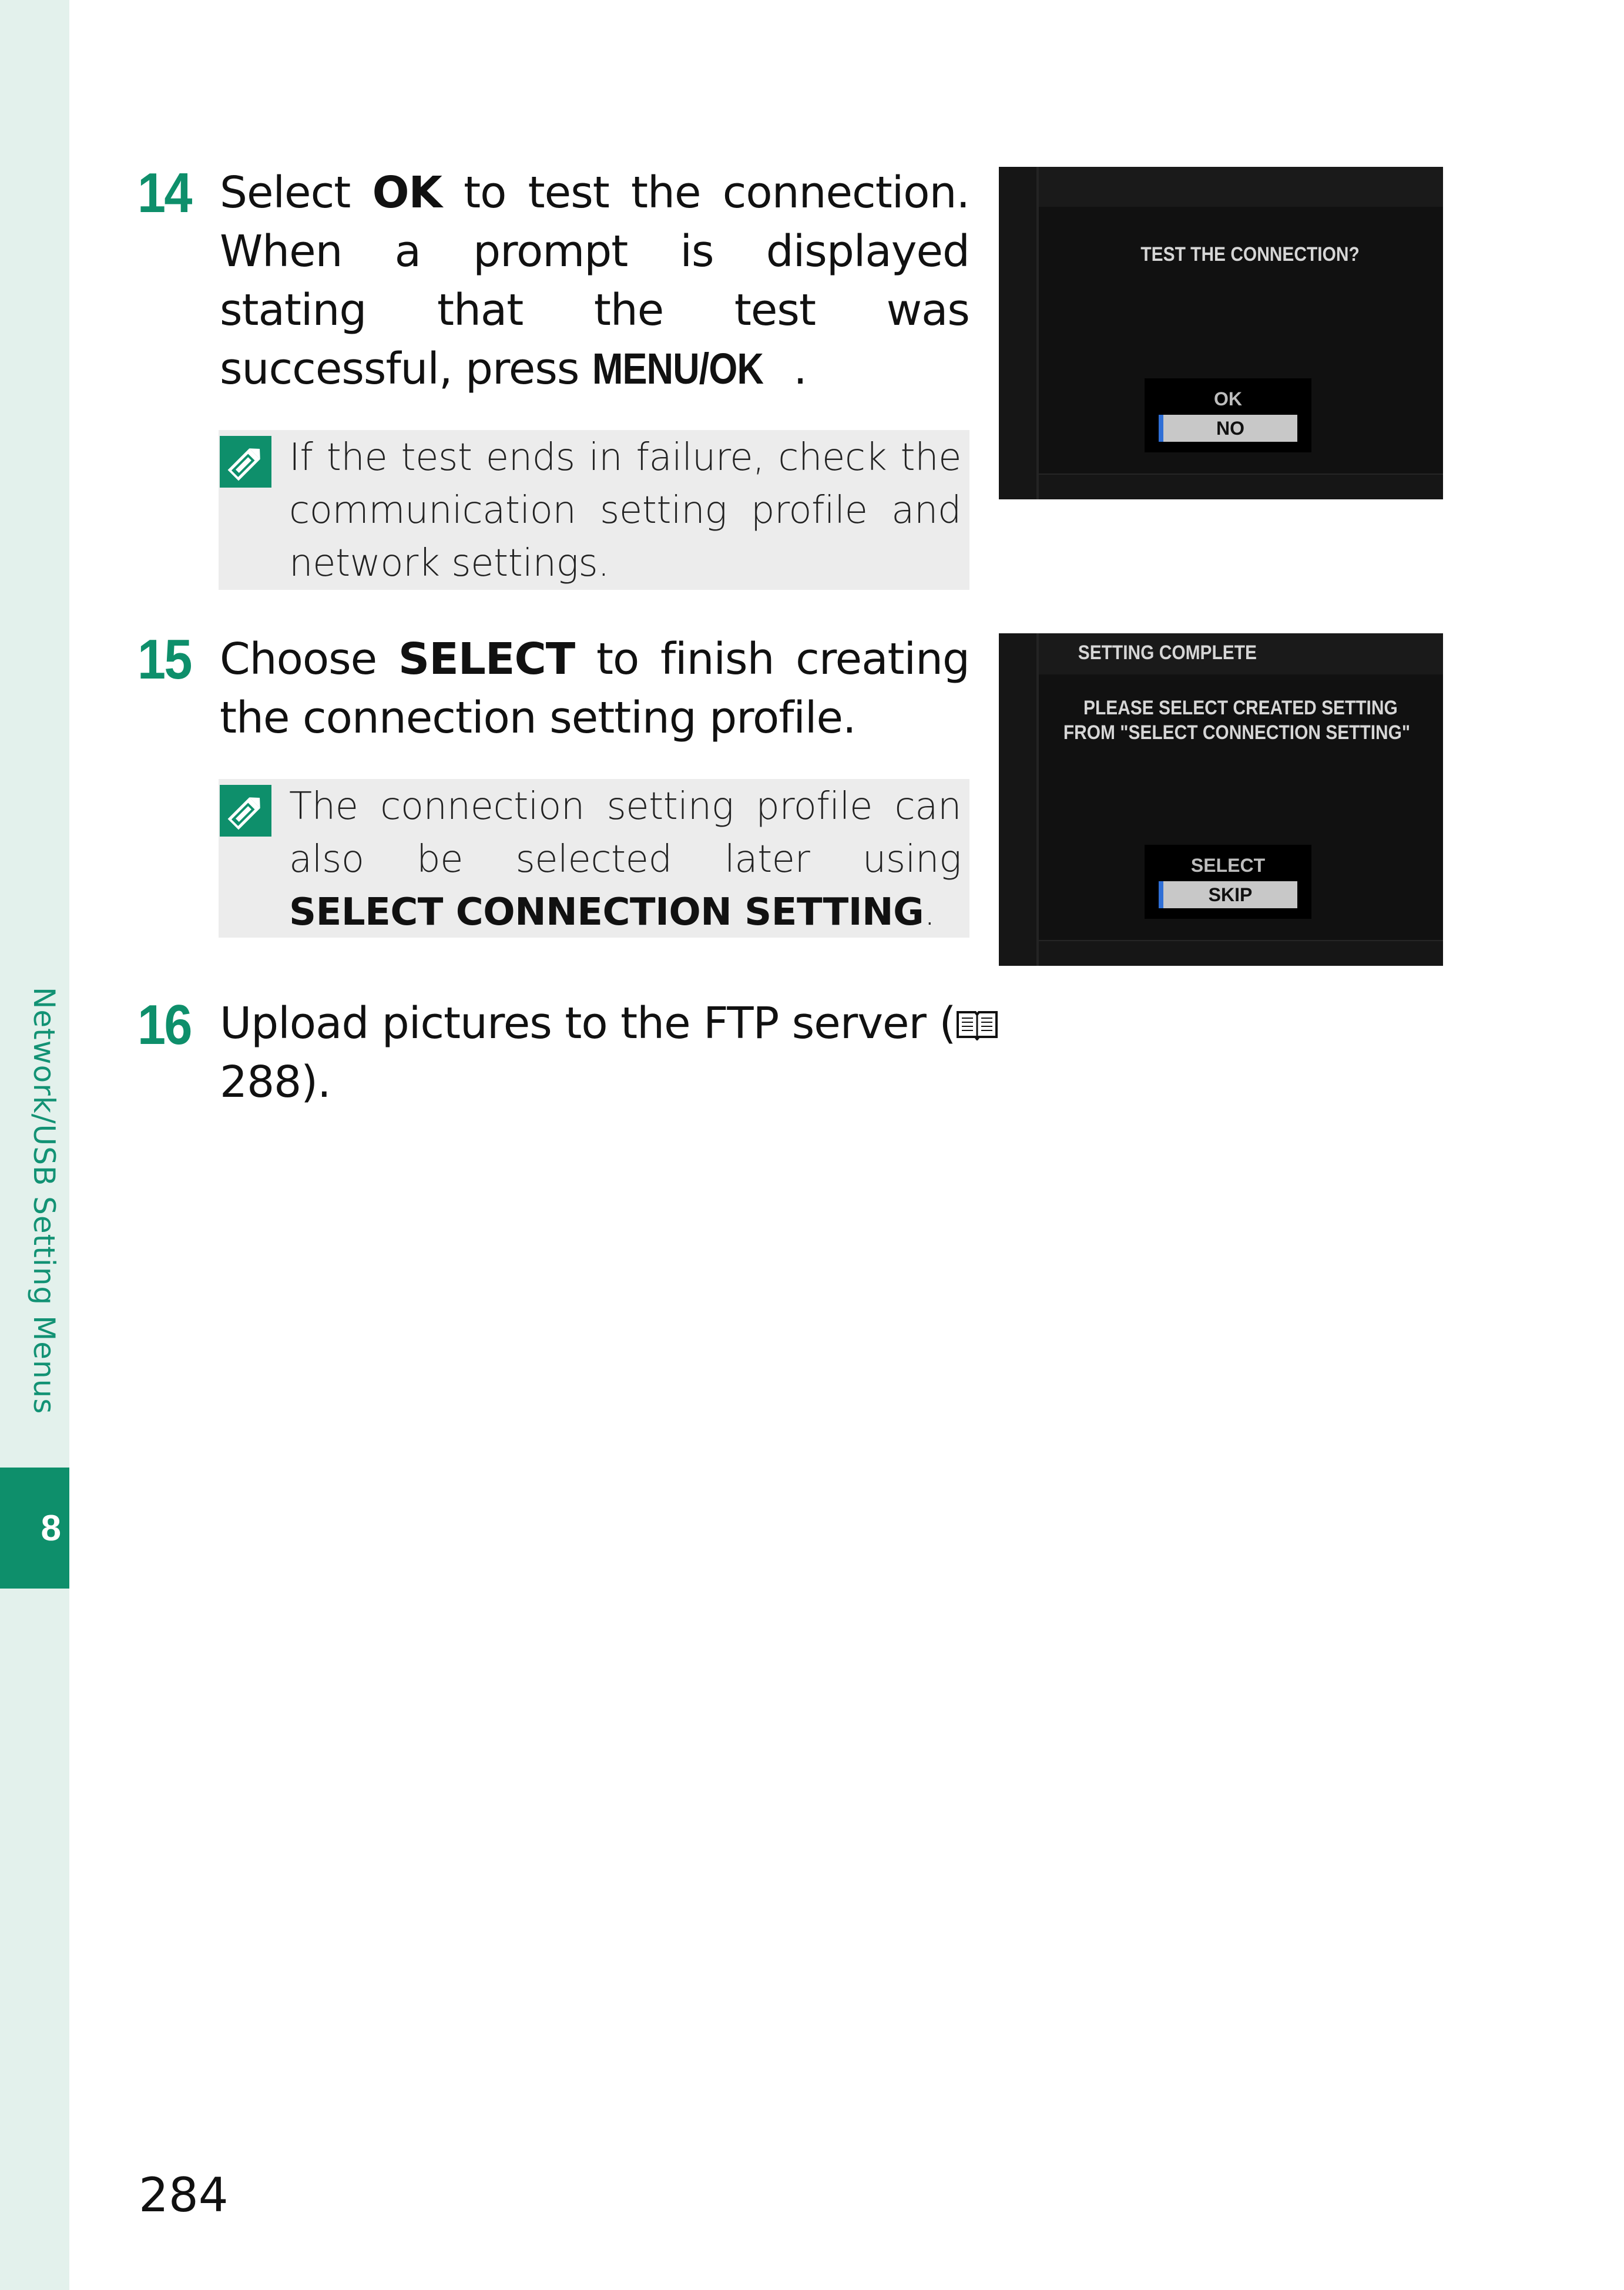 The width and height of the screenshot is (1624, 2290). Describe the element at coordinates (407, 192) in the screenshot. I see `step-14-ok-keyword: OK` at that location.